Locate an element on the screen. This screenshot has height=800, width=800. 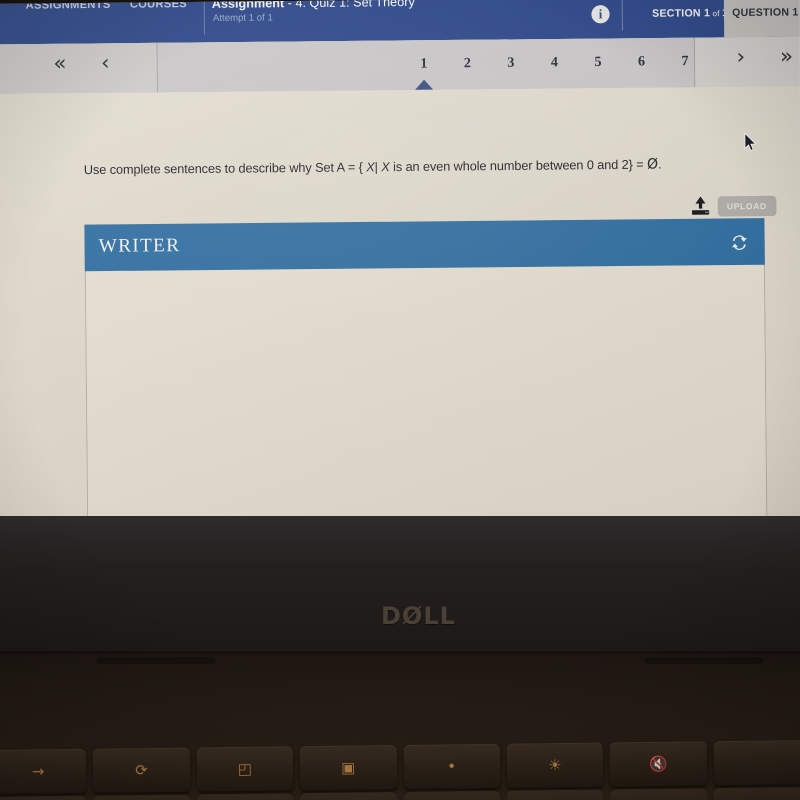
assignment-name: - 4. Quiz 1: Set Theory is located at coordinates (349, 5).